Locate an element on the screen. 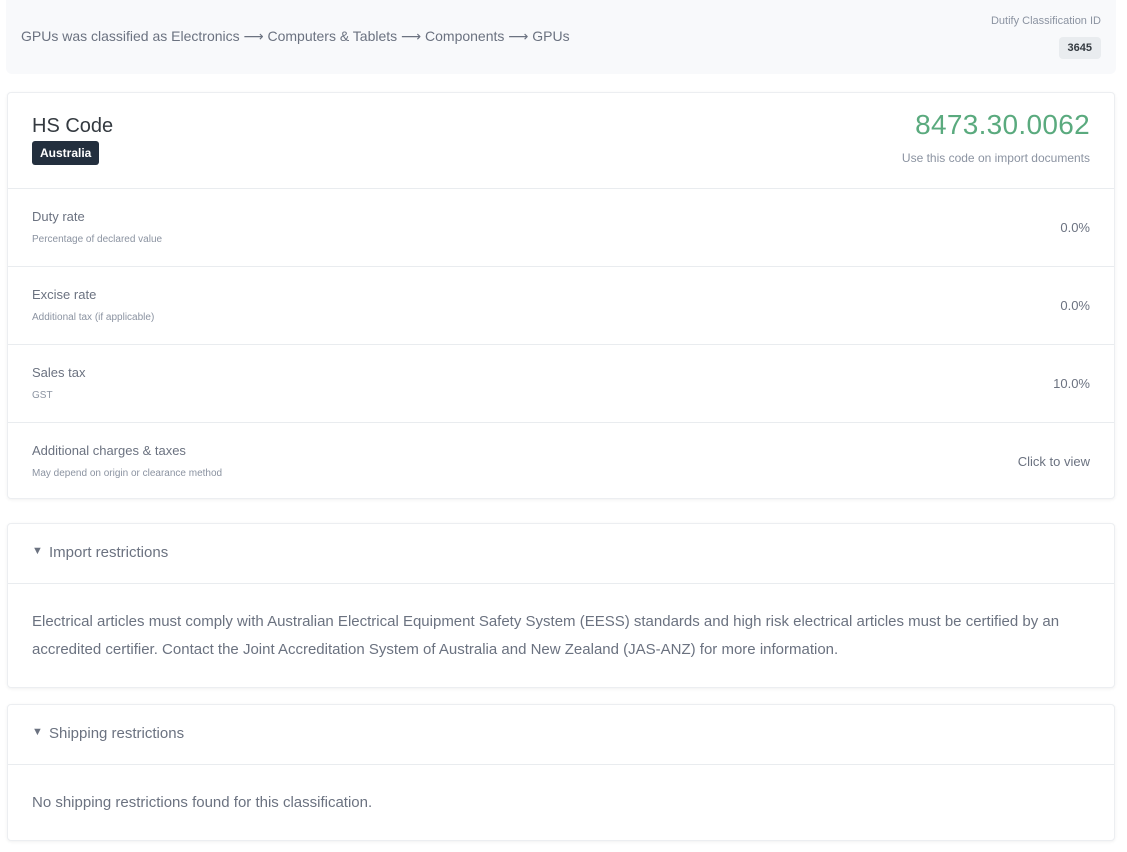  rate-label: Sales tax is located at coordinates (59, 372).